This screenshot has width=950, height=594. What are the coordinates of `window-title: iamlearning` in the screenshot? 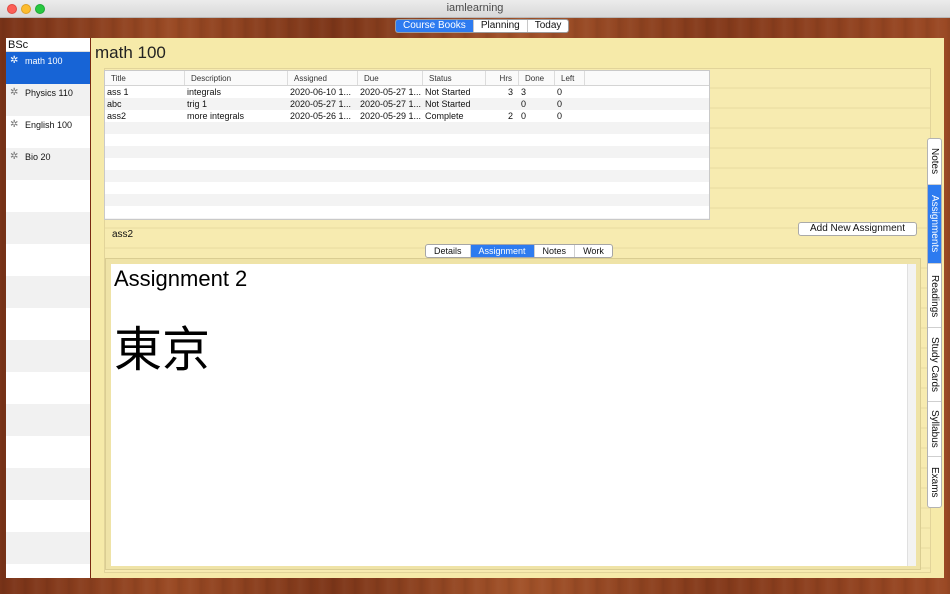 It's located at (475, 8).